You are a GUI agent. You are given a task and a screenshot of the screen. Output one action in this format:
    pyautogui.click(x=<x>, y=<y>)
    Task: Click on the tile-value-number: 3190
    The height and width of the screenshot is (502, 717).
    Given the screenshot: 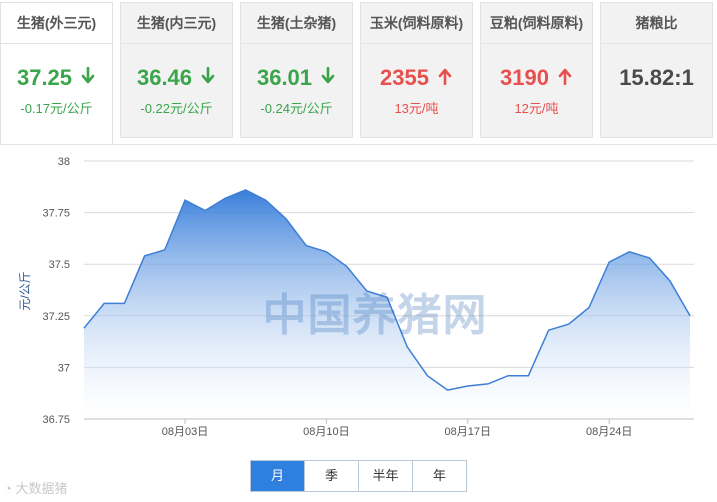 What is the action you would take?
    pyautogui.click(x=524, y=77)
    